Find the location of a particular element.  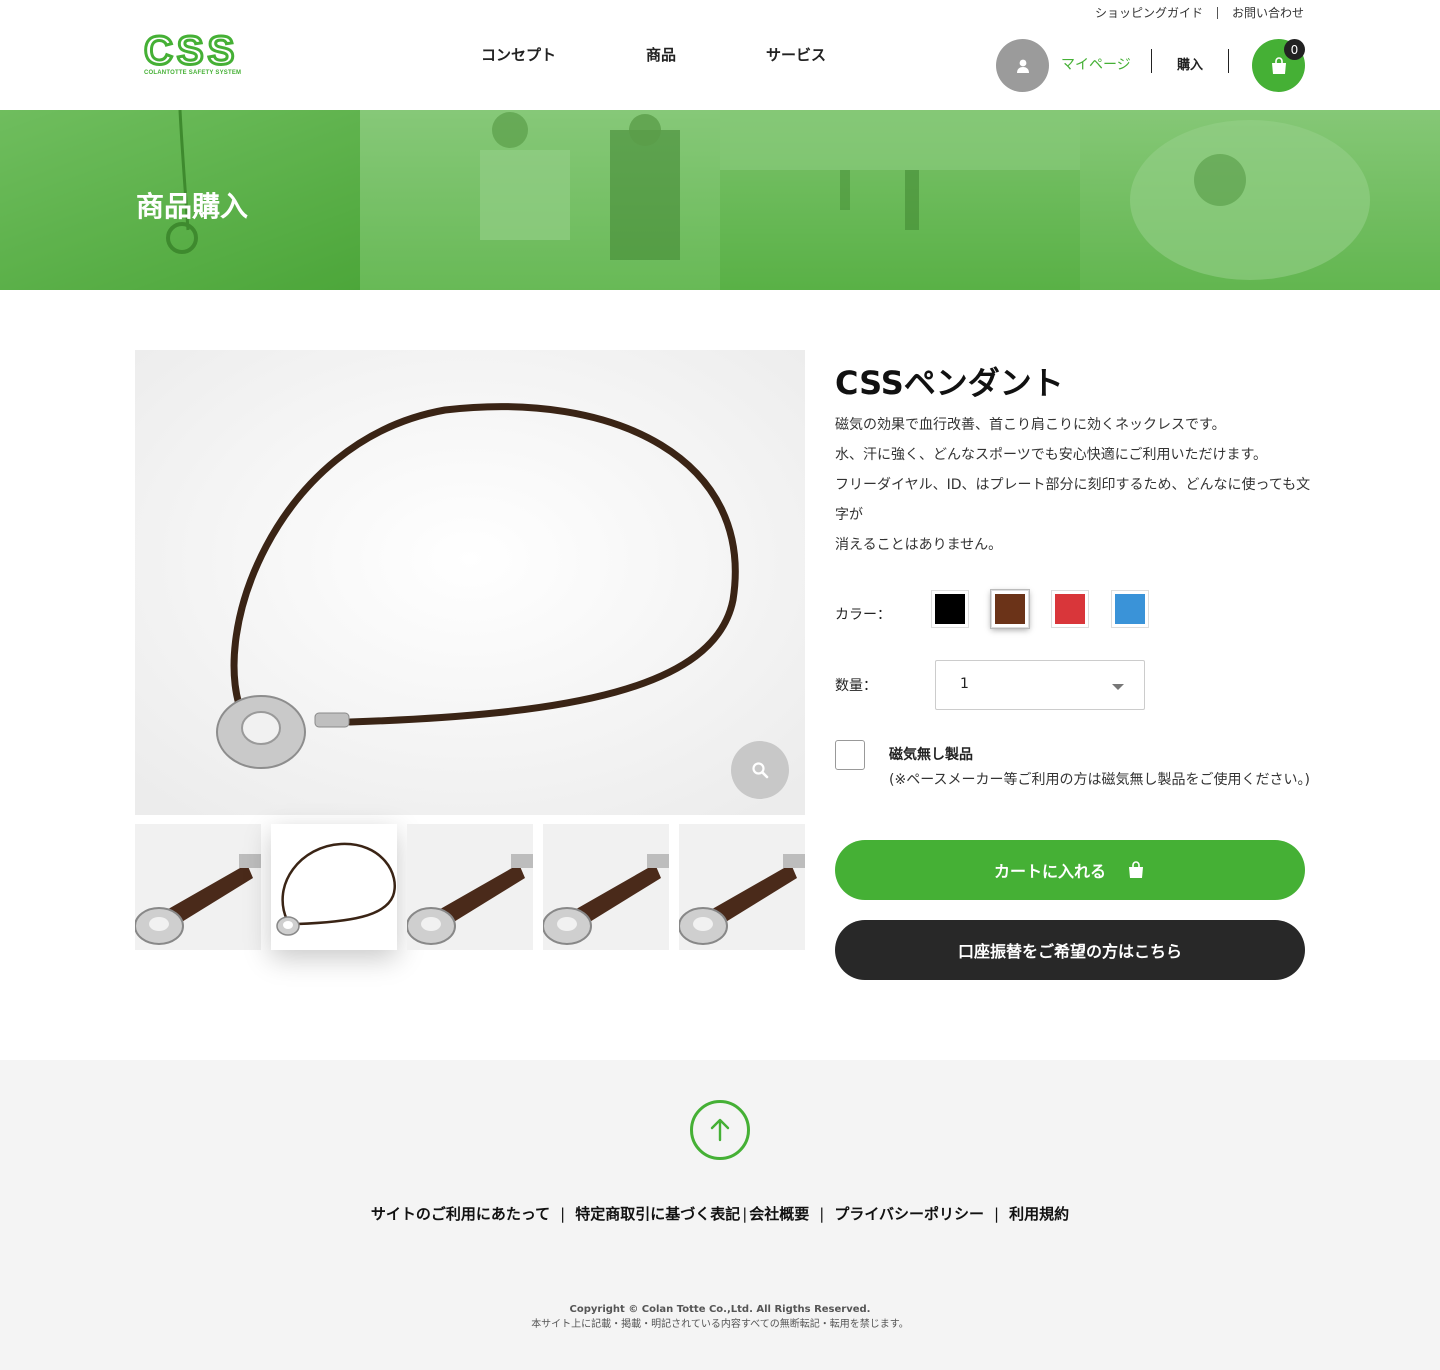

user-icon is located at coordinates (1022, 66).